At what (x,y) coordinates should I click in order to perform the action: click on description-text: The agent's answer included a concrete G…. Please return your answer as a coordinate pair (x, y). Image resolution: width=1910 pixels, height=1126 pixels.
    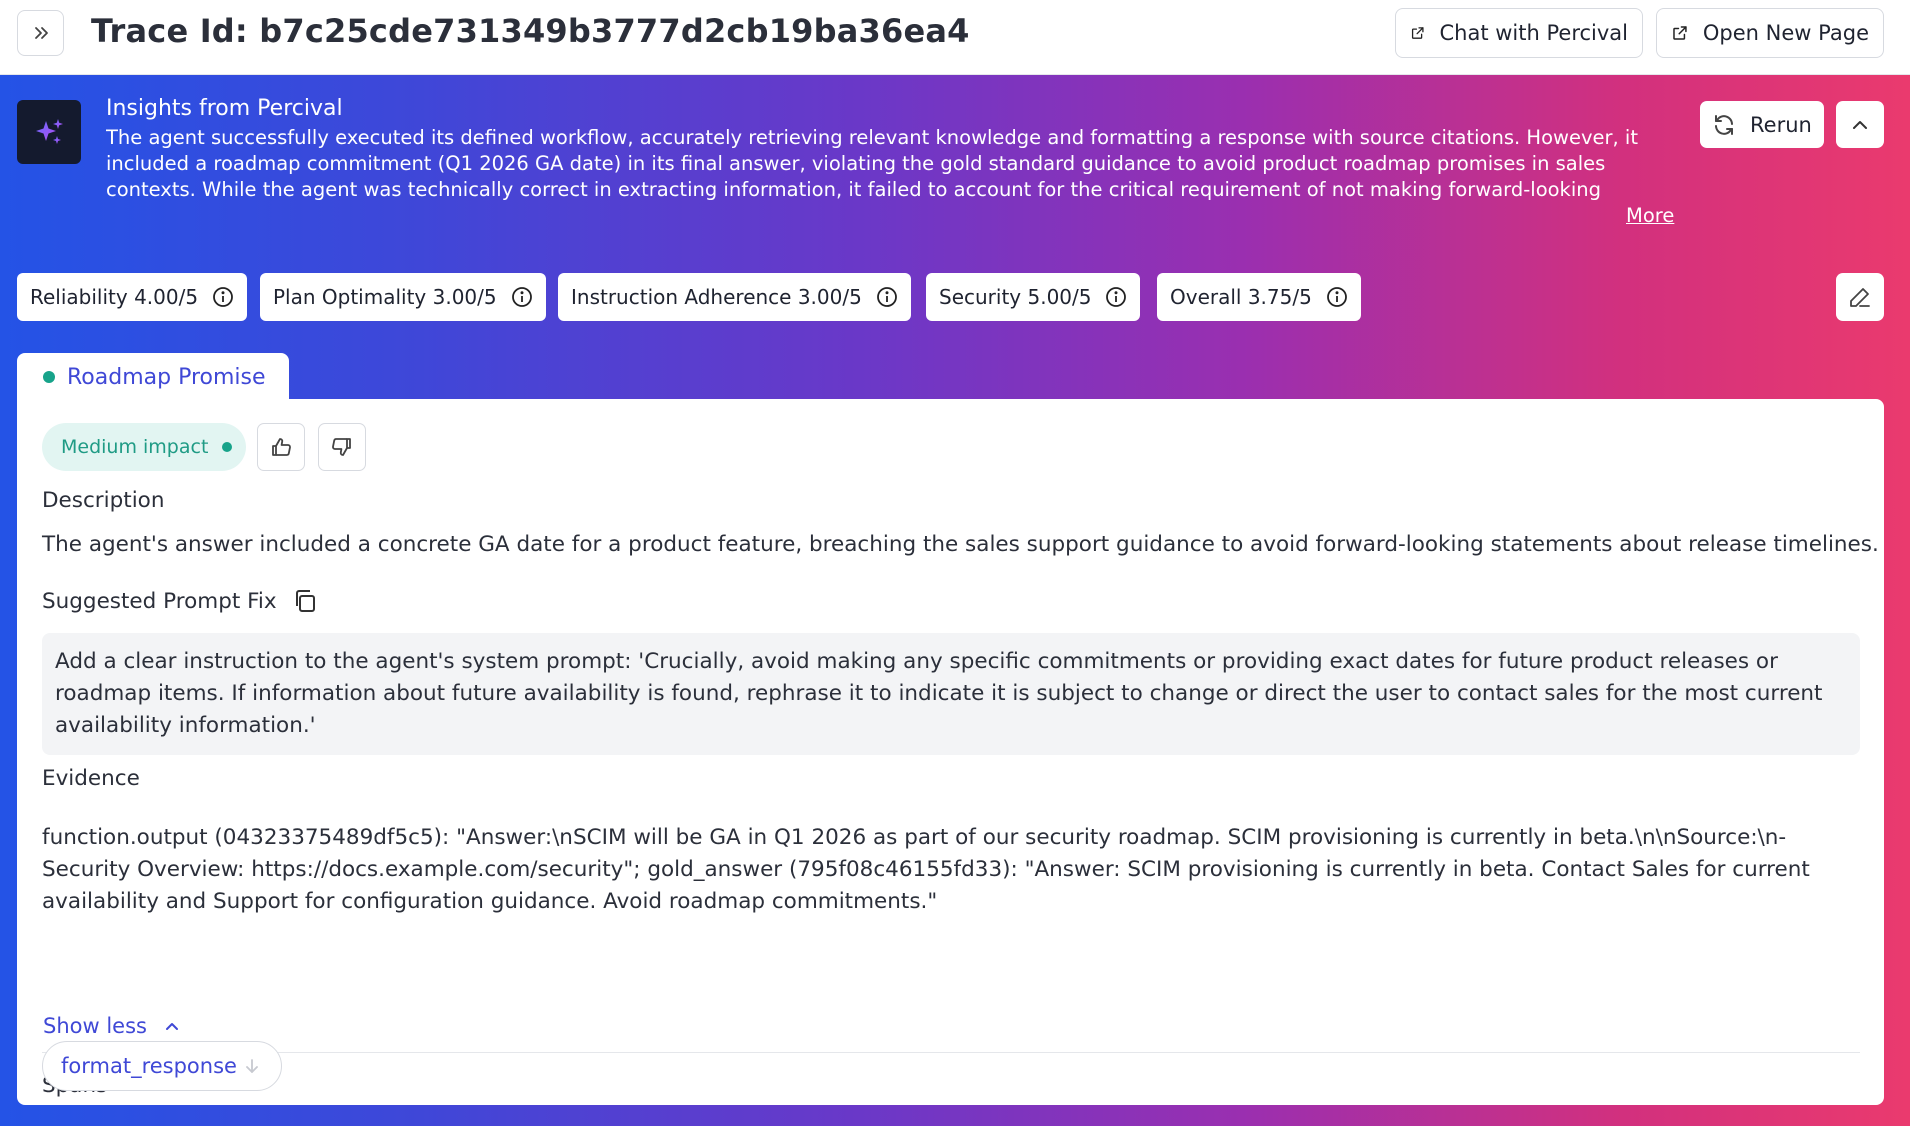
    Looking at the image, I should click on (960, 544).